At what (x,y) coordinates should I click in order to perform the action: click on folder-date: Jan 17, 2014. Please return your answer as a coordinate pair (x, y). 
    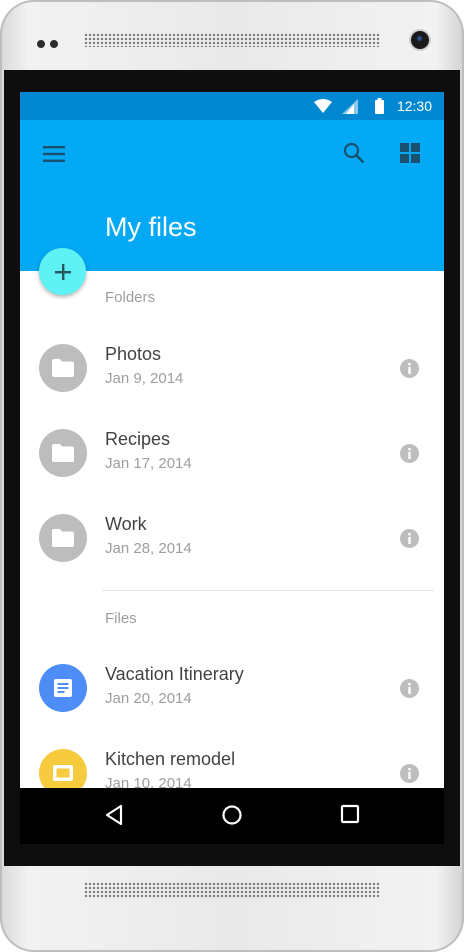
    Looking at the image, I should click on (148, 463).